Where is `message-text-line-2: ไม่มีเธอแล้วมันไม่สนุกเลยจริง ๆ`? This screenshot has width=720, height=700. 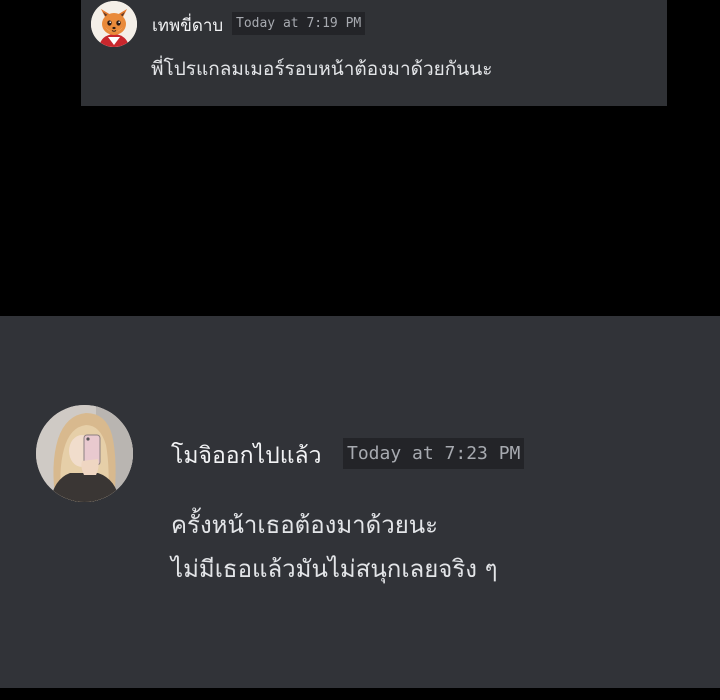 message-text-line-2: ไม่มีเธอแล้วมันไม่สนุกเลยจริง ๆ is located at coordinates (334, 569).